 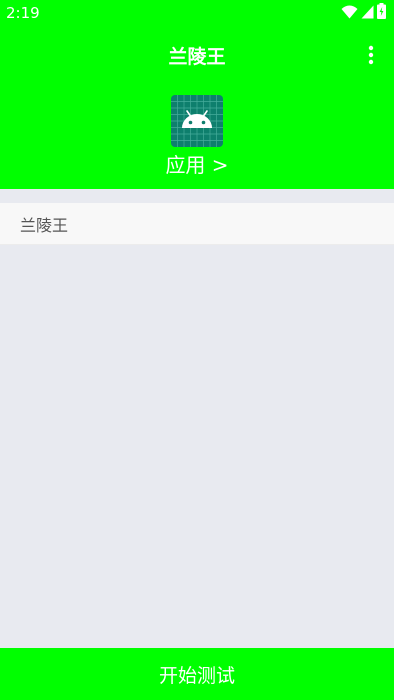 I want to click on start-test-button: 开始测试, so click(x=197, y=674).